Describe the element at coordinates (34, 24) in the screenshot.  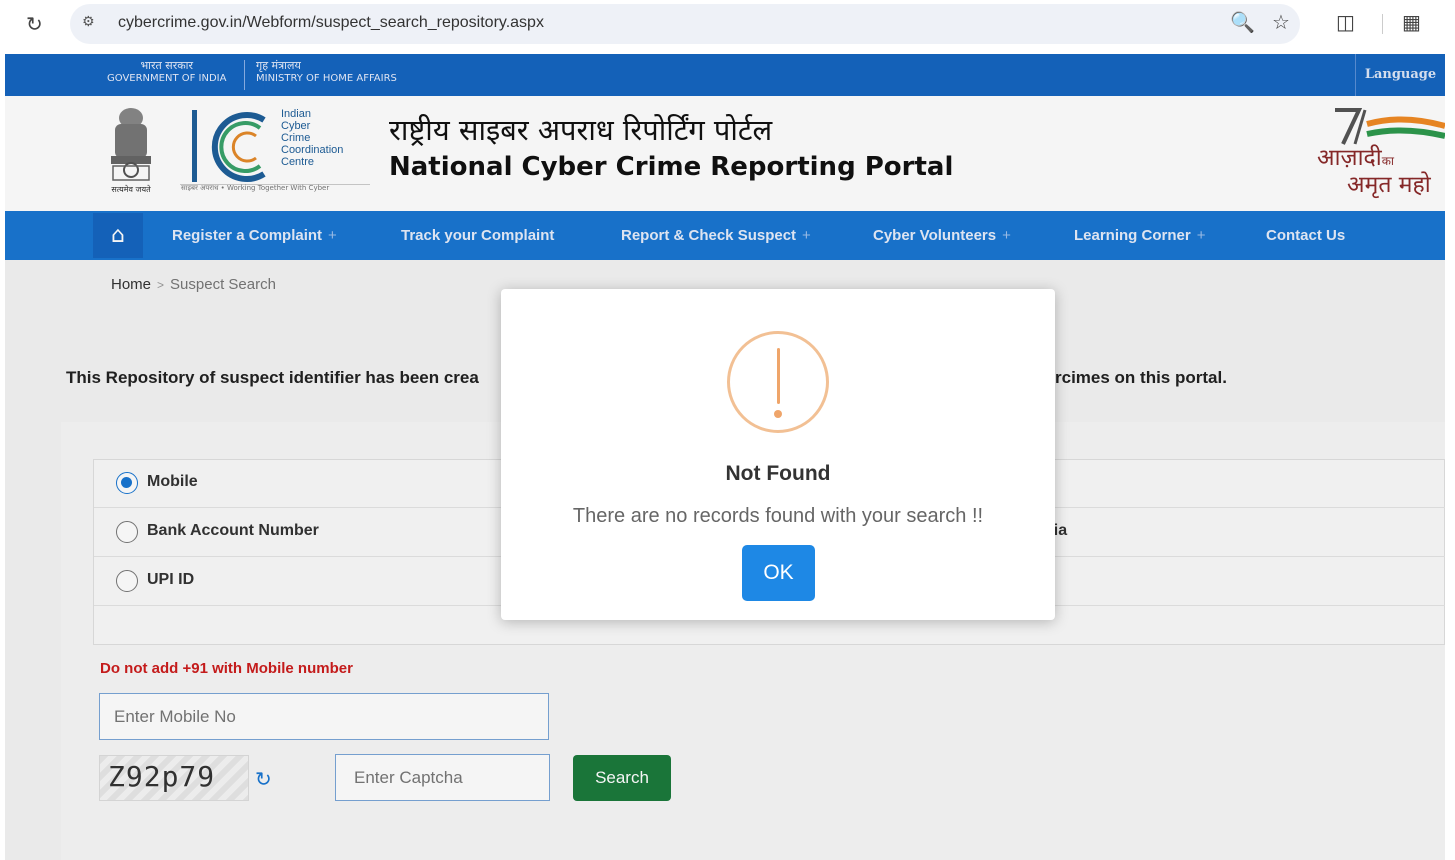
I see `reload-icon: ↻` at that location.